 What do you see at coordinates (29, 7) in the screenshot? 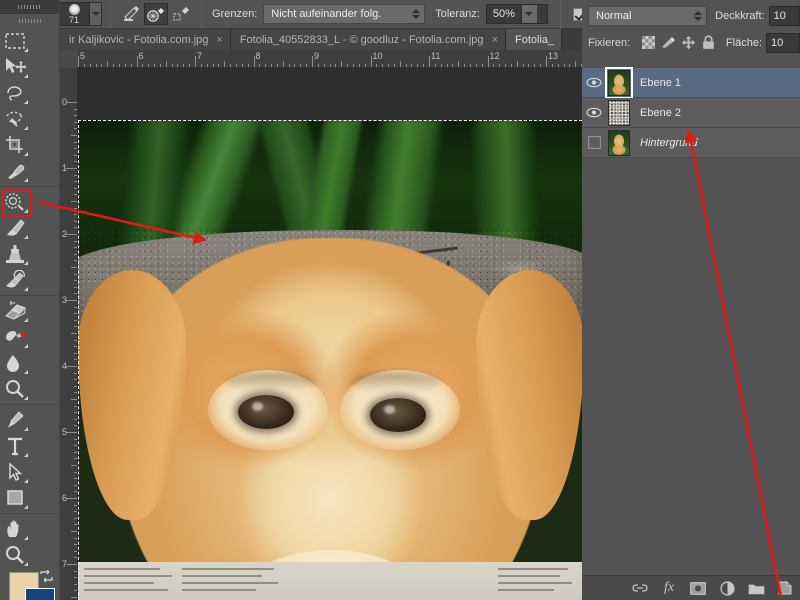
I see `panel-drag-handle` at bounding box center [29, 7].